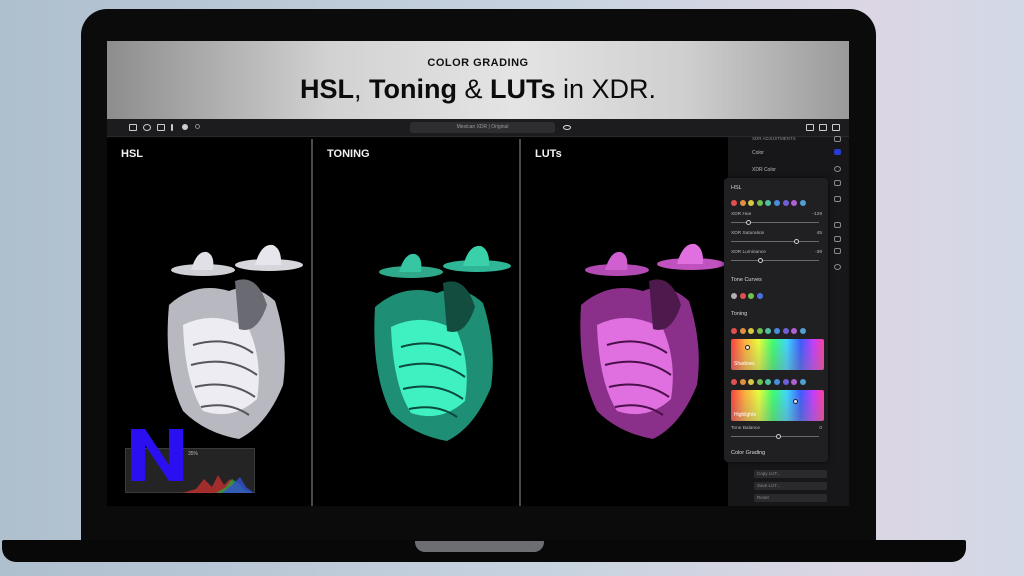 The width and height of the screenshot is (1024, 576). I want to click on xdr-saturation-thumb, so click(796, 241).